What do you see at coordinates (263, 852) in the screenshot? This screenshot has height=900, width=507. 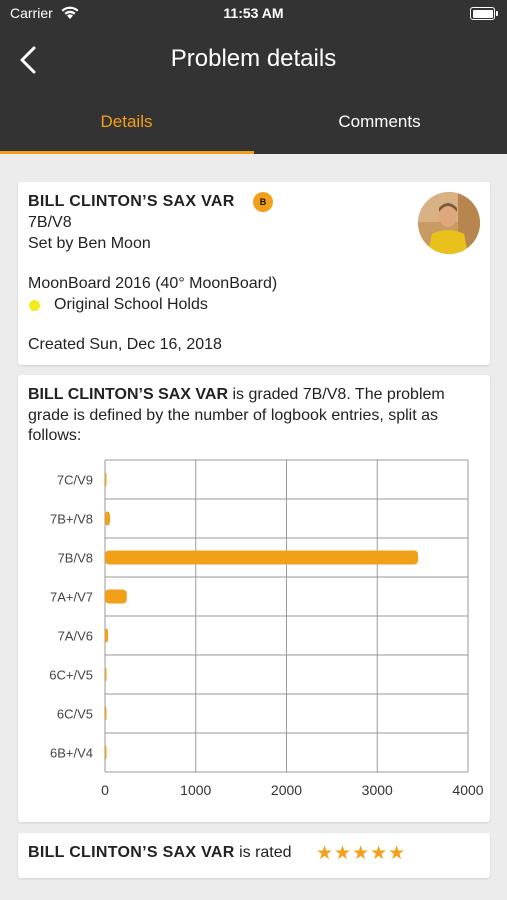 I see `rating-label: is rated` at bounding box center [263, 852].